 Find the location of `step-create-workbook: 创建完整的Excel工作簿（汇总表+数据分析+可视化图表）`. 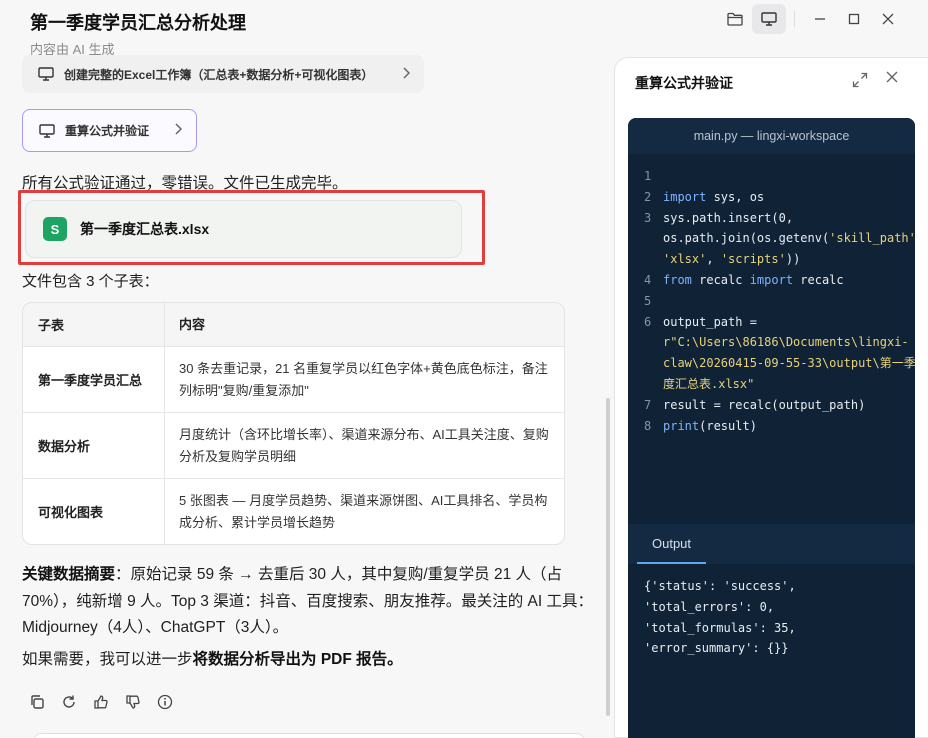

step-create-workbook: 创建完整的Excel工作簿（汇总表+数据分析+可视化图表） is located at coordinates (223, 74).